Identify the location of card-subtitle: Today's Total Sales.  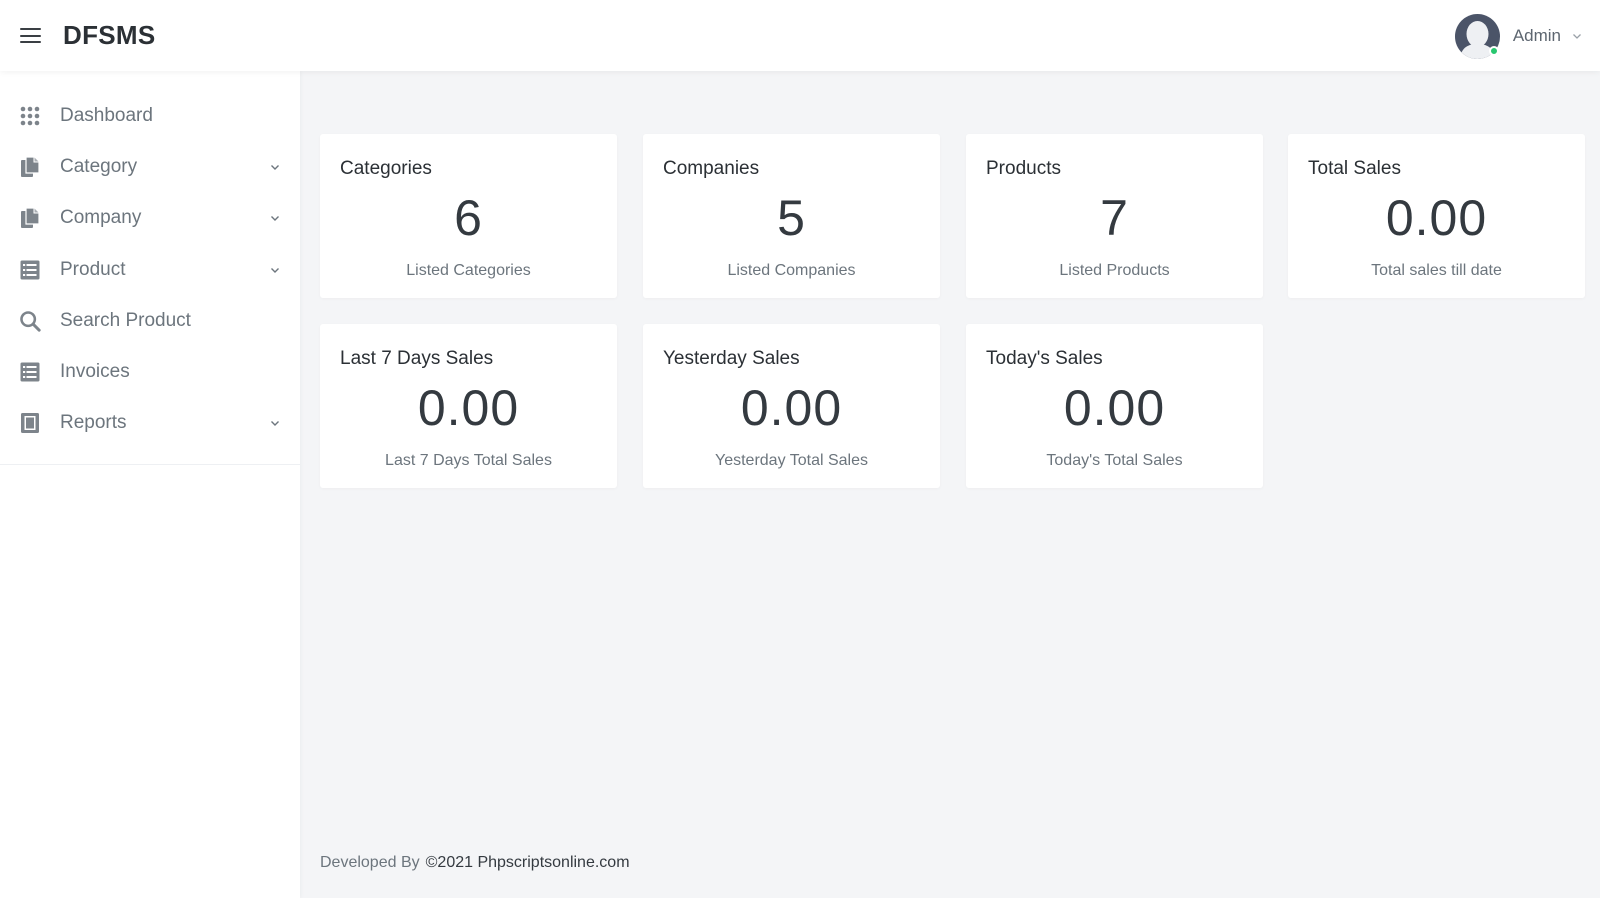
(1114, 460).